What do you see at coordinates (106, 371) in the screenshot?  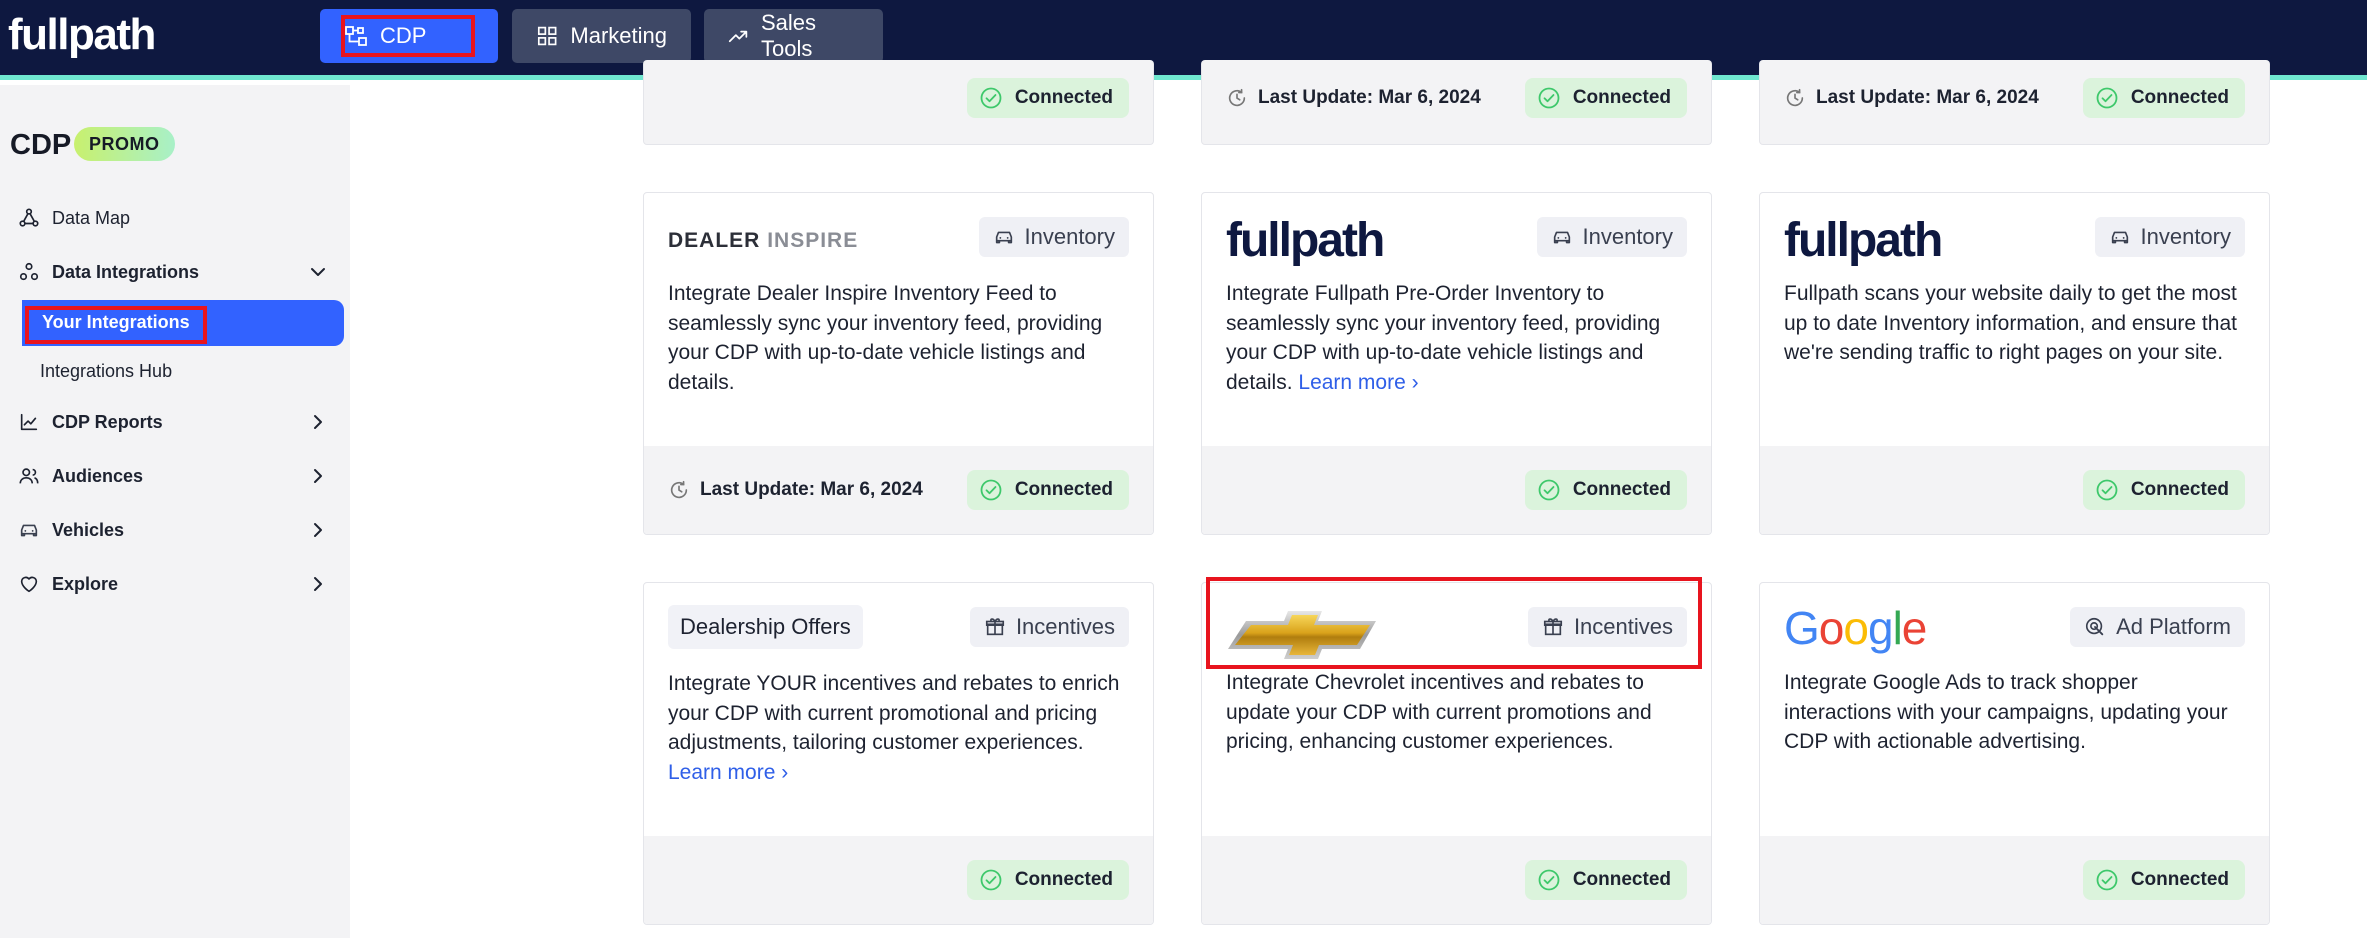 I see `sidebar-subitem-integrations-hub: Integrations Hub` at bounding box center [106, 371].